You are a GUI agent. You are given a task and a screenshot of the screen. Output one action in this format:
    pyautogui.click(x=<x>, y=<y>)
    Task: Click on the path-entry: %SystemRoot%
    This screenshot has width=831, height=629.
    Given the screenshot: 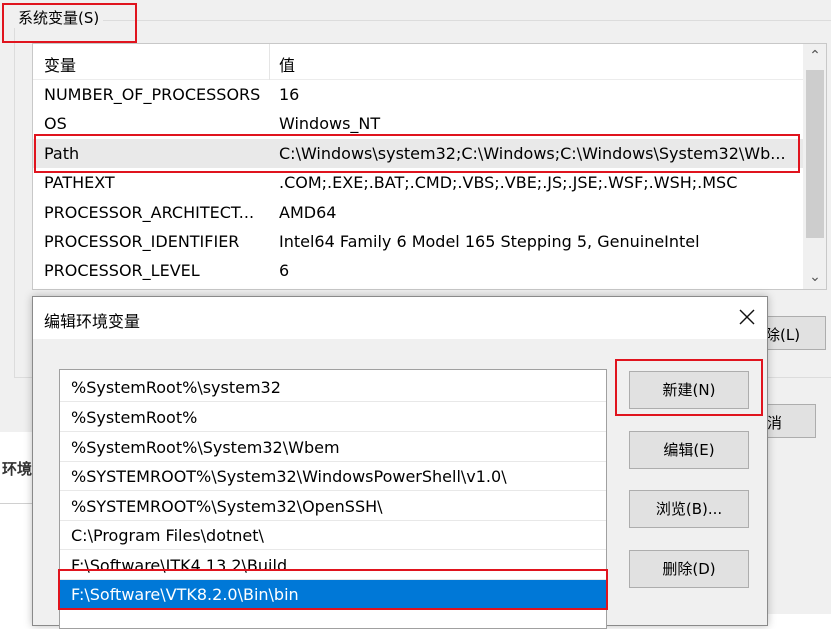 What is the action you would take?
    pyautogui.click(x=134, y=417)
    